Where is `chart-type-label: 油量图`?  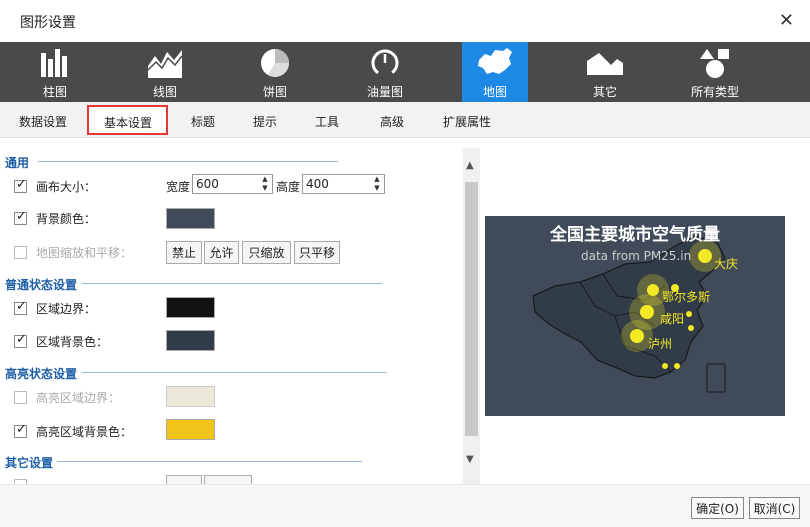
chart-type-label: 油量图 is located at coordinates (384, 92).